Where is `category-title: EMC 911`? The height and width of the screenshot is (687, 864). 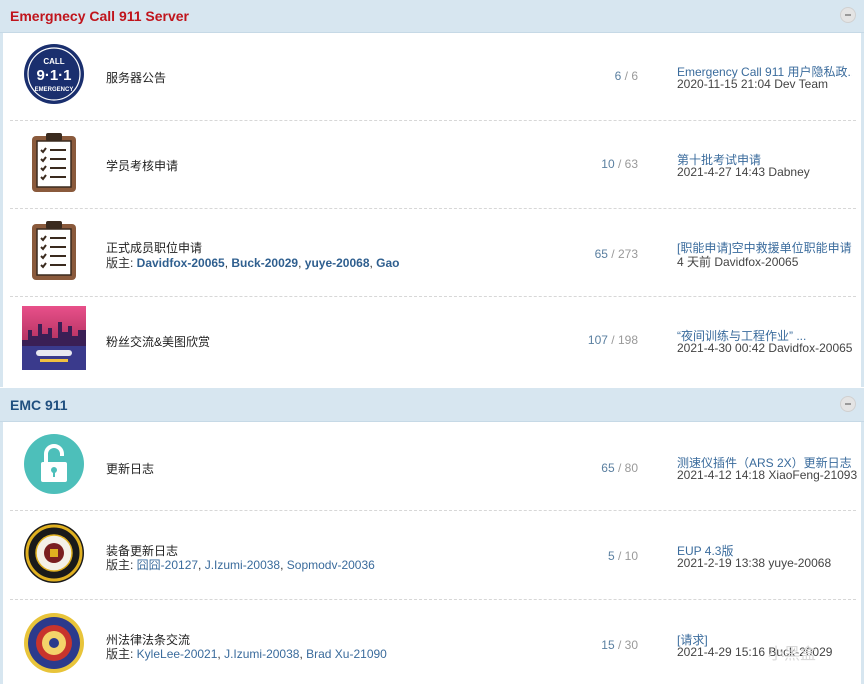
category-title: EMC 911 is located at coordinates (39, 405).